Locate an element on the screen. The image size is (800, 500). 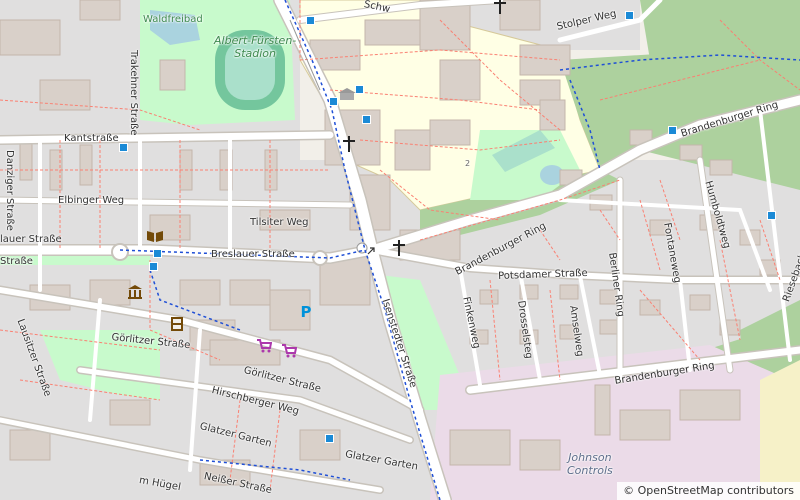
direction-arrow-icon is located at coordinates (371, 251).